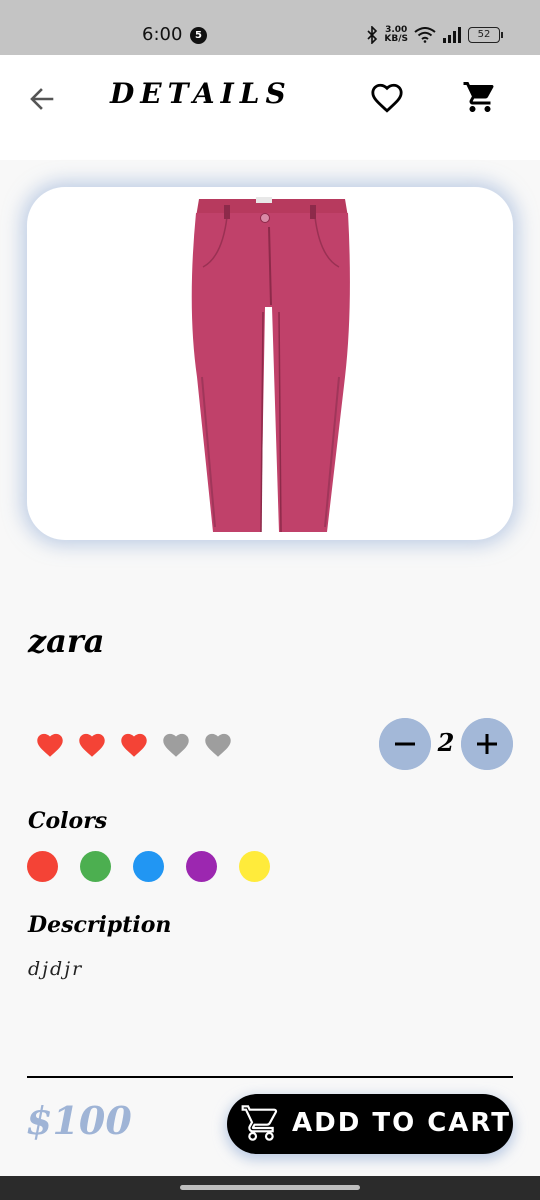 The height and width of the screenshot is (1200, 540). I want to click on home-gesture-handle, so click(270, 1187).